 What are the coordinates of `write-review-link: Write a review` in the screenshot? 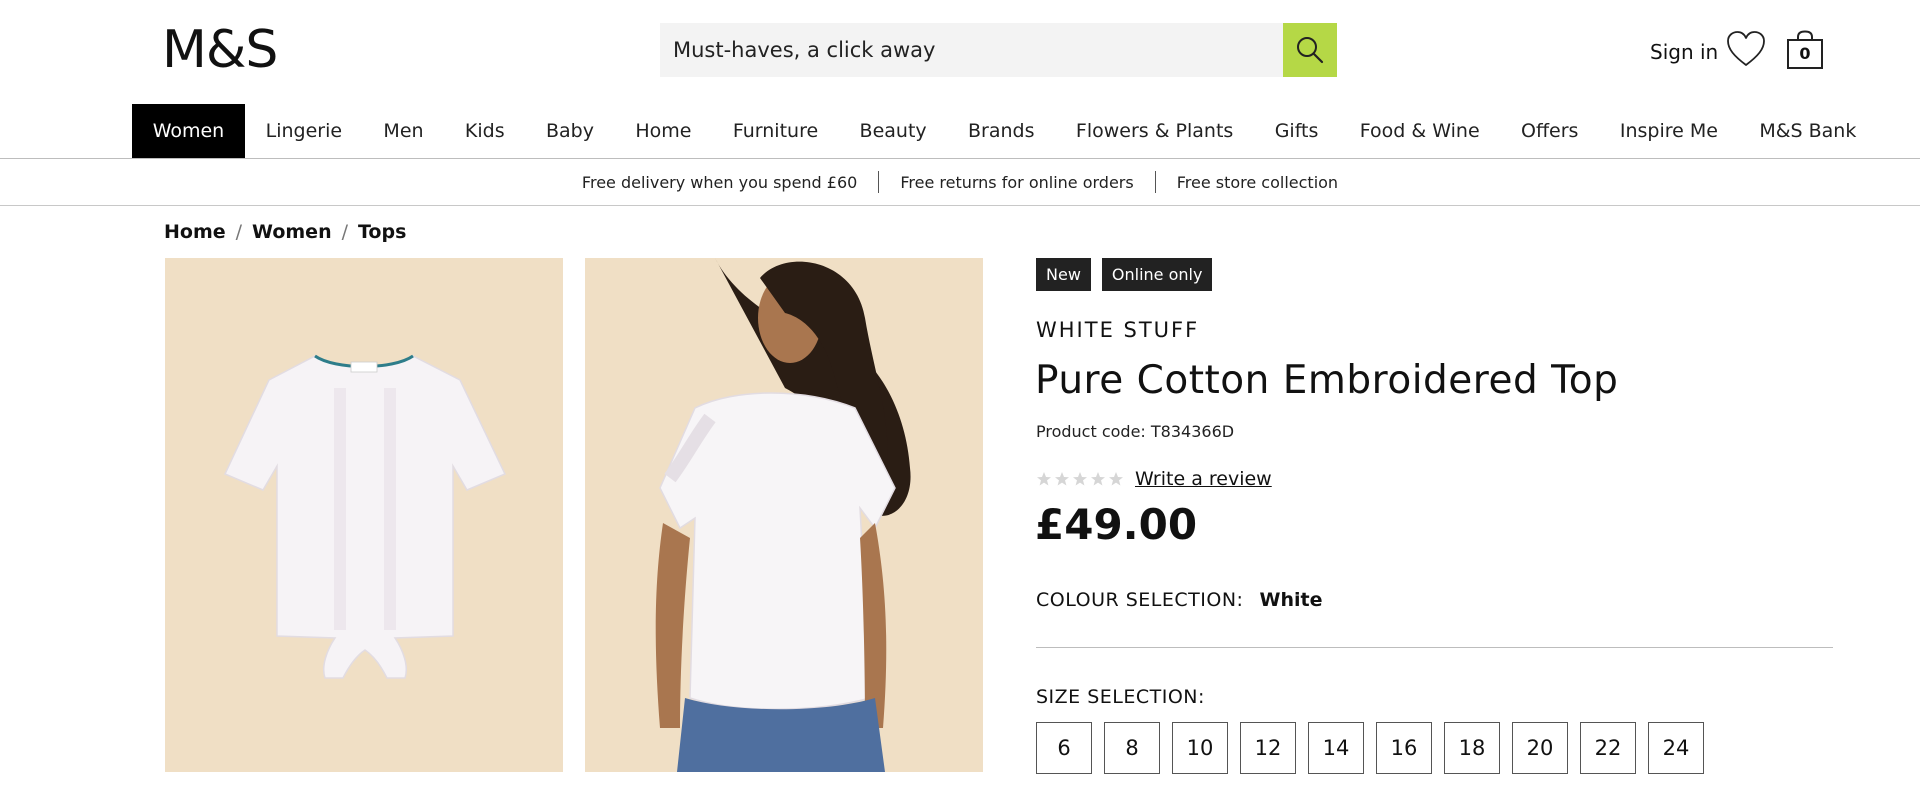 It's located at (1203, 479).